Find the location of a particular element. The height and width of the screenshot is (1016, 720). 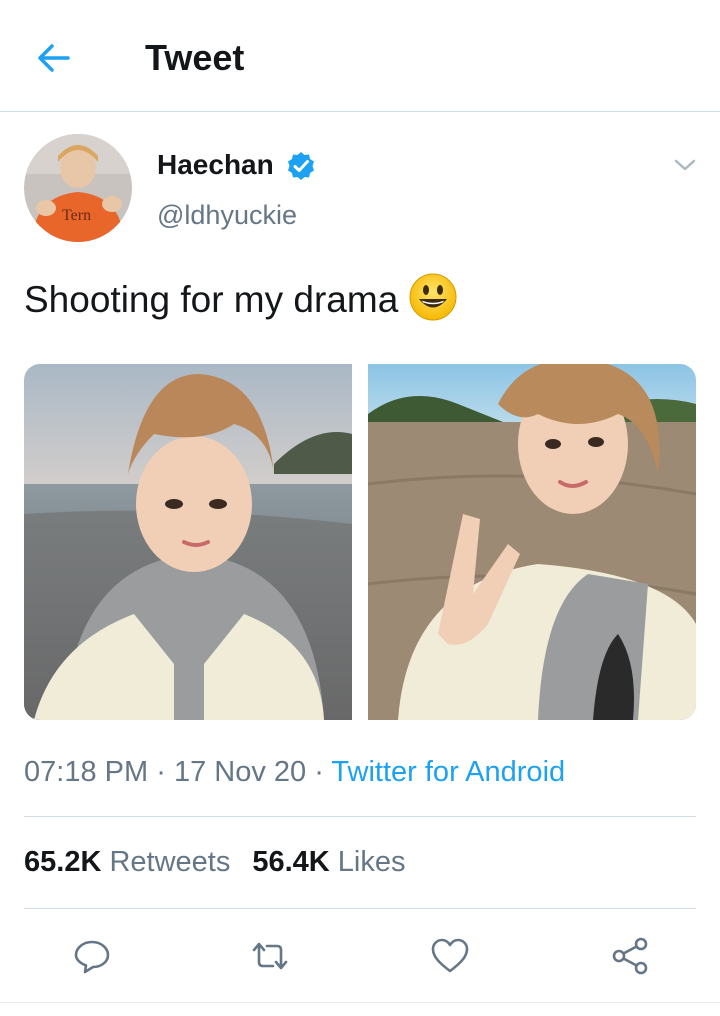

reply-icon is located at coordinates (92, 957).